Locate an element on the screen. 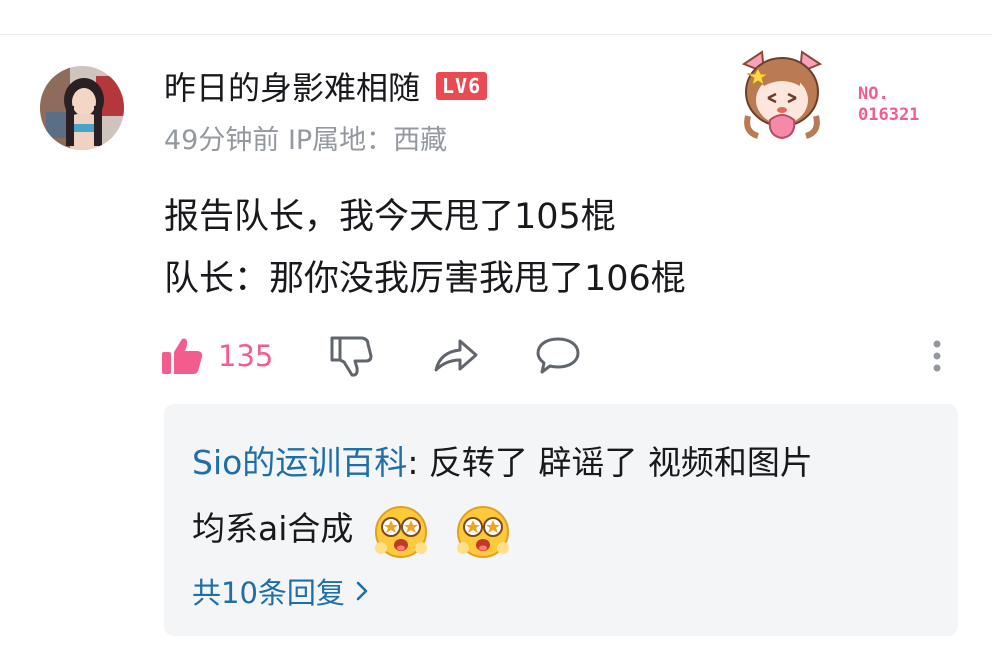 The width and height of the screenshot is (992, 654). chevron-right-icon is located at coordinates (362, 591).